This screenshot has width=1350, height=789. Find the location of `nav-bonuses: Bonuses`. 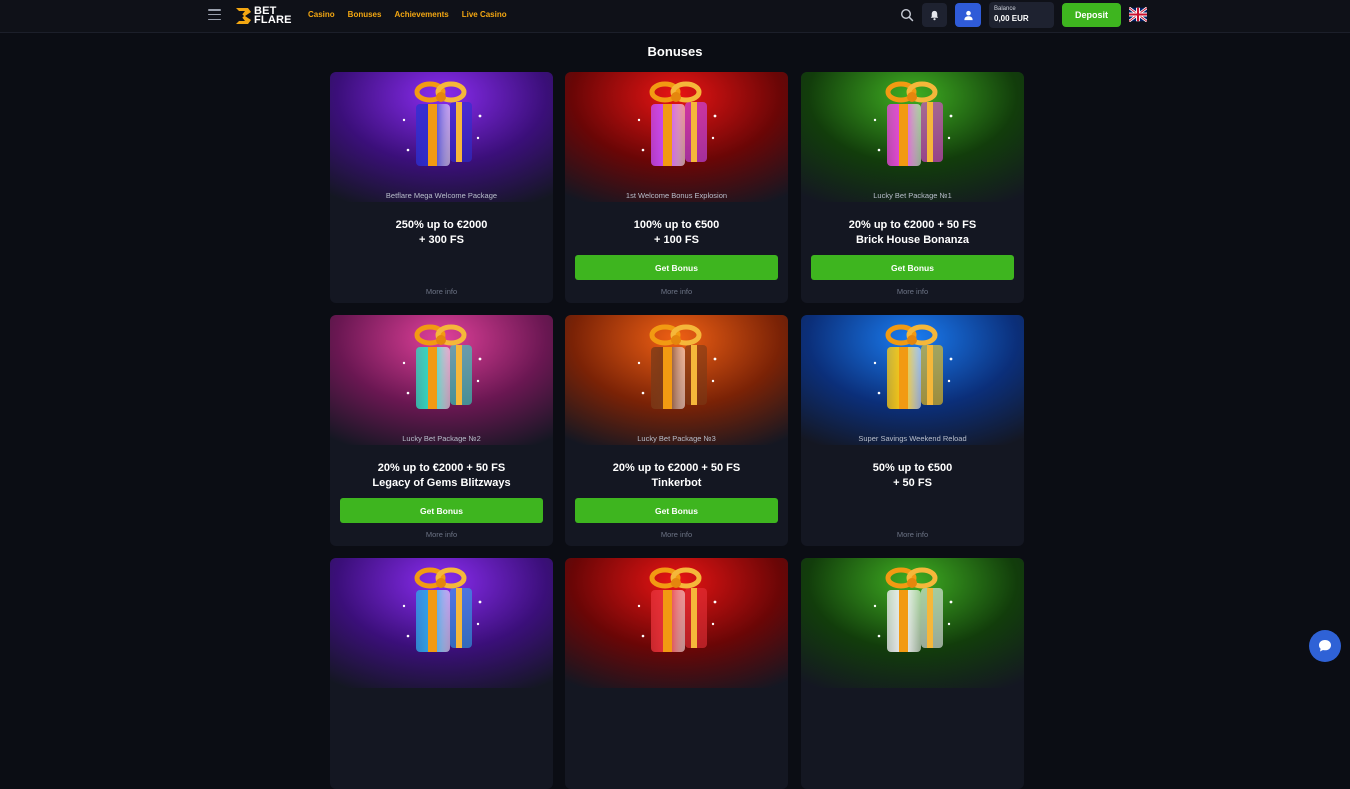

nav-bonuses: Bonuses is located at coordinates (365, 14).